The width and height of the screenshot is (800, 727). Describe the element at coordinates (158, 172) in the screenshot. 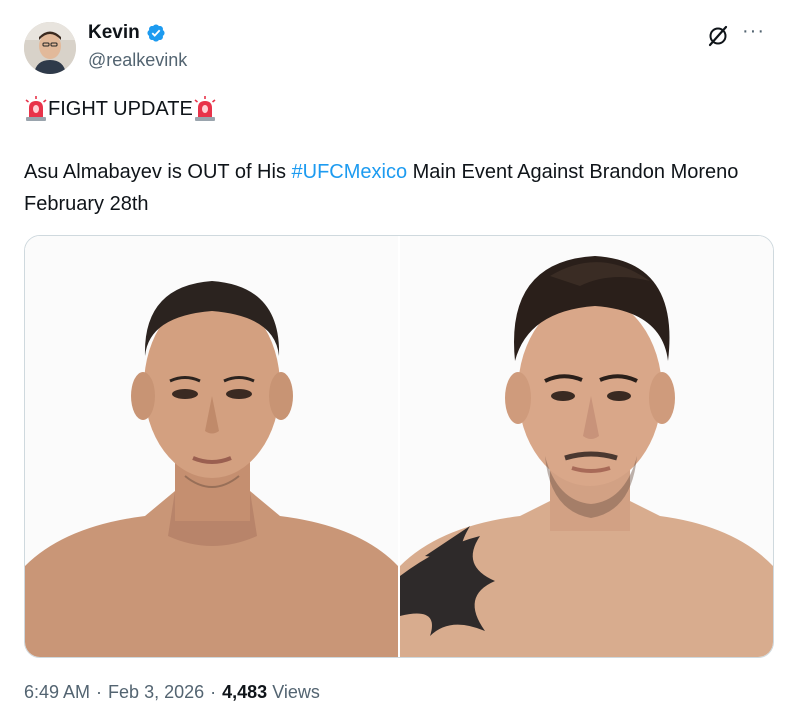

I see `tweet-text-start: Asu Almabayev is OUT of His` at that location.